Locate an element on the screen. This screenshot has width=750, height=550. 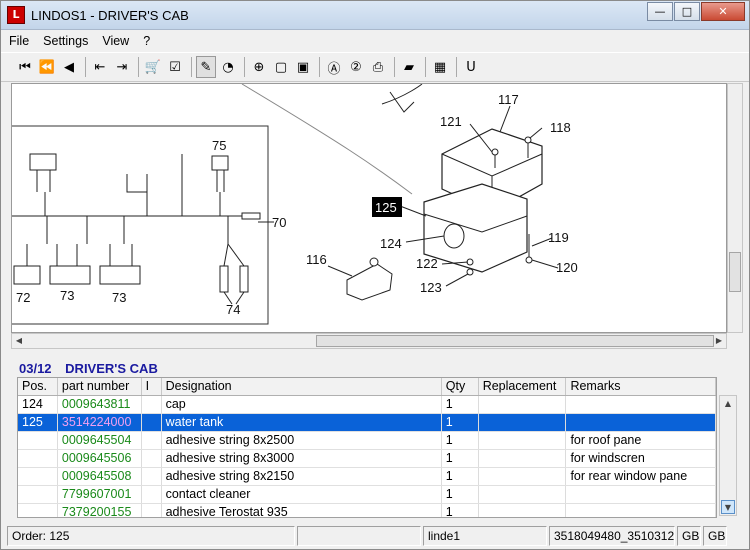
page-icon: ▢ is located at coordinates (281, 67).